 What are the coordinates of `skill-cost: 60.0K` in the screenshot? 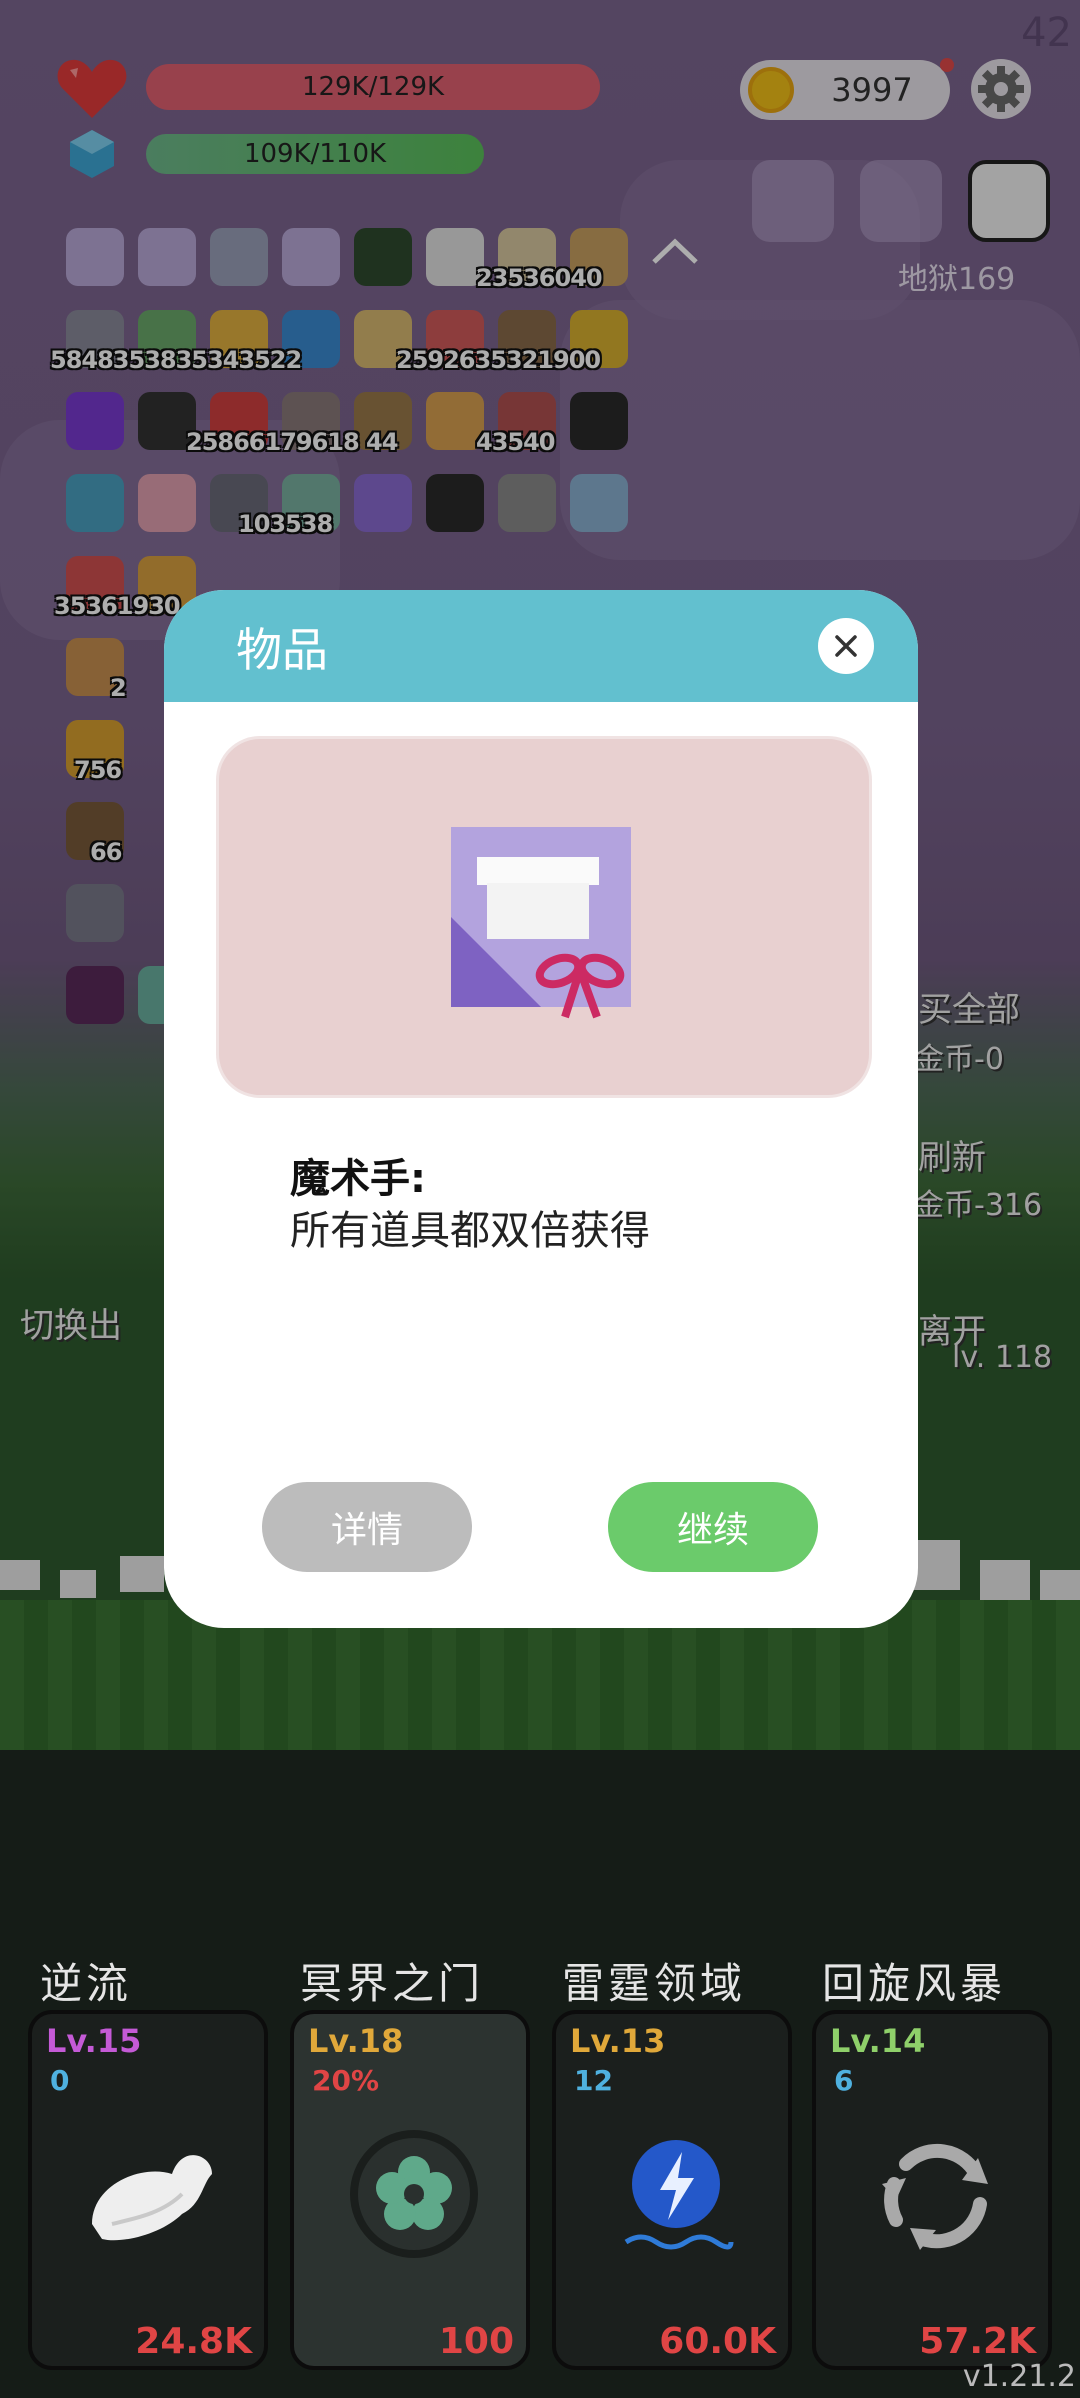 It's located at (717, 2341).